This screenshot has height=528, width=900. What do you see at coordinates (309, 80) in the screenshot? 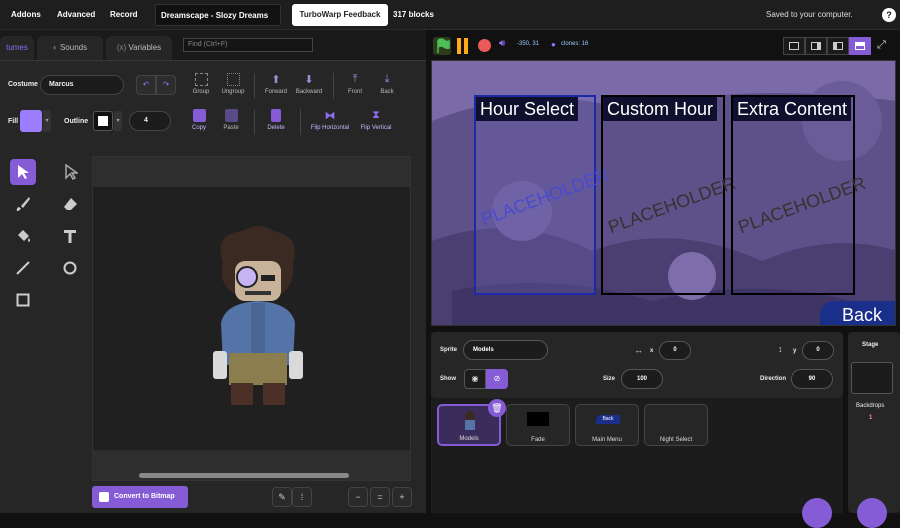
I see `arrow-down-icon: ⬇` at bounding box center [309, 80].